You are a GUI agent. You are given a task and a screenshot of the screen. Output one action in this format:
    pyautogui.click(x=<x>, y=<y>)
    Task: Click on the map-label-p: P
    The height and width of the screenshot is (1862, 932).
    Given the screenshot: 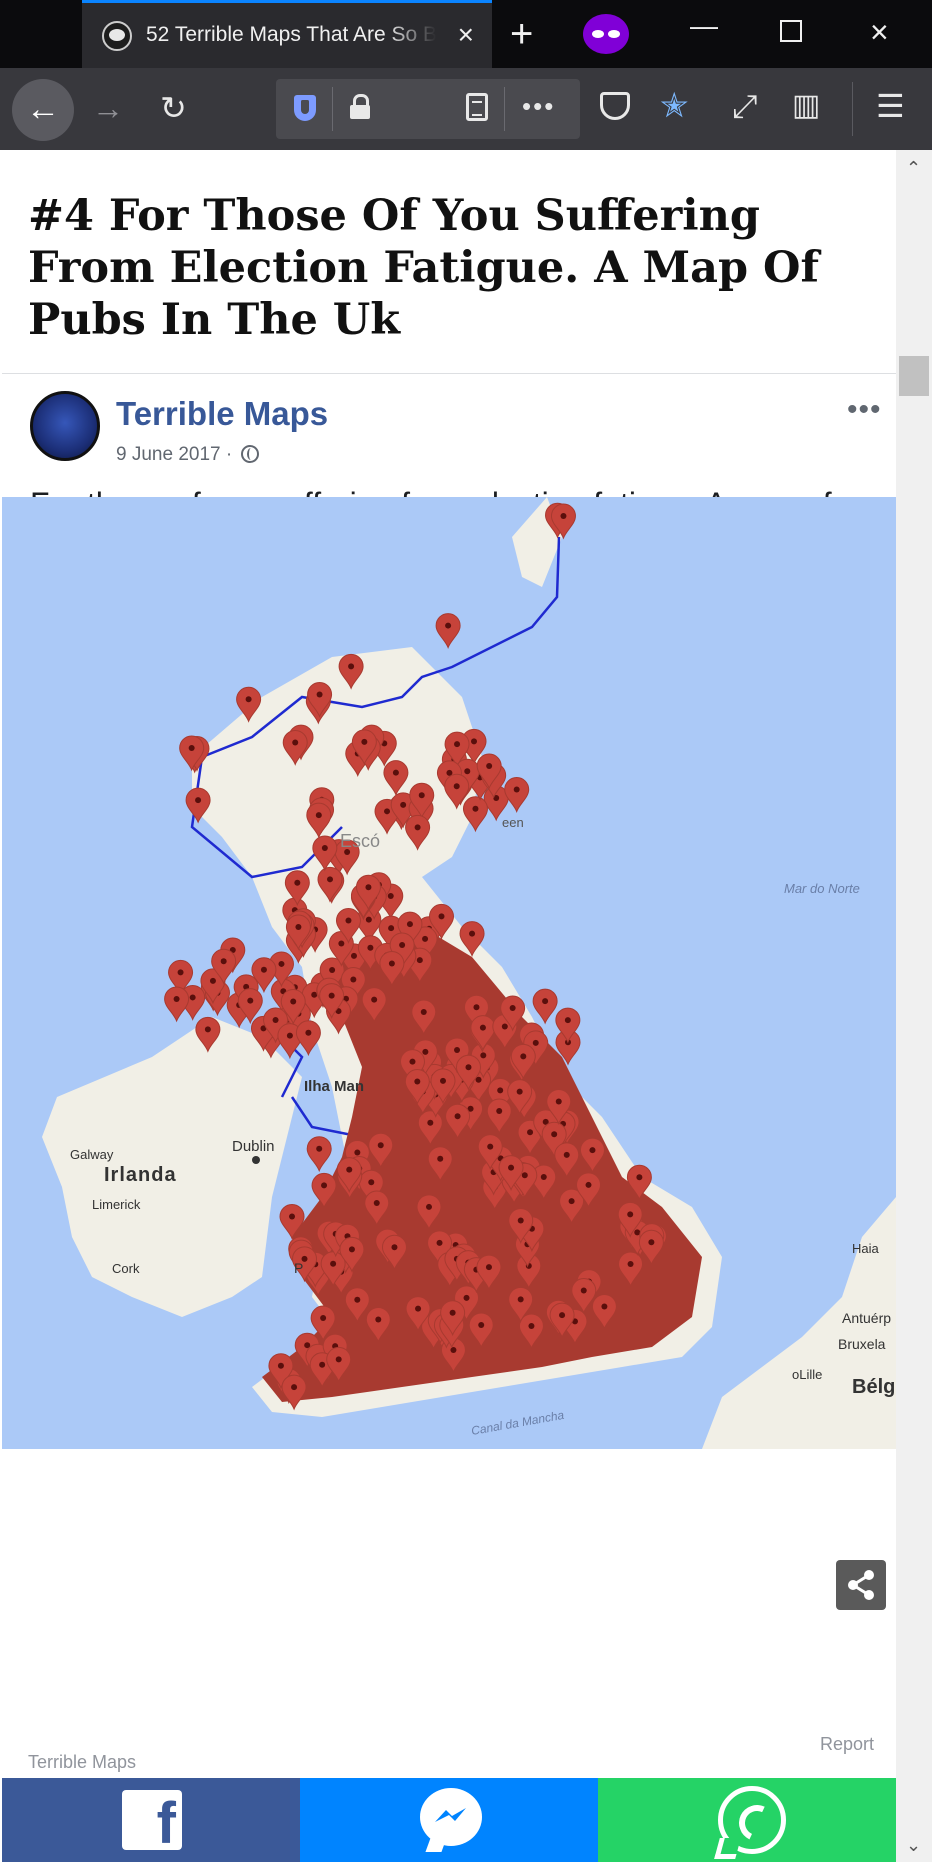 What is the action you would take?
    pyautogui.click(x=298, y=1268)
    